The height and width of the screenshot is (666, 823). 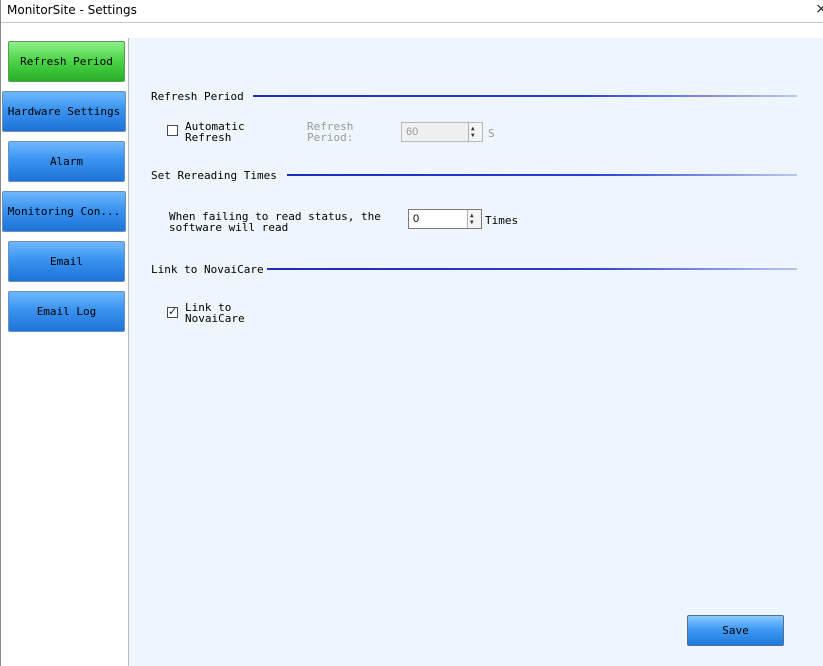 What do you see at coordinates (72, 10) in the screenshot?
I see `window-title: MonitorSite - Settings` at bounding box center [72, 10].